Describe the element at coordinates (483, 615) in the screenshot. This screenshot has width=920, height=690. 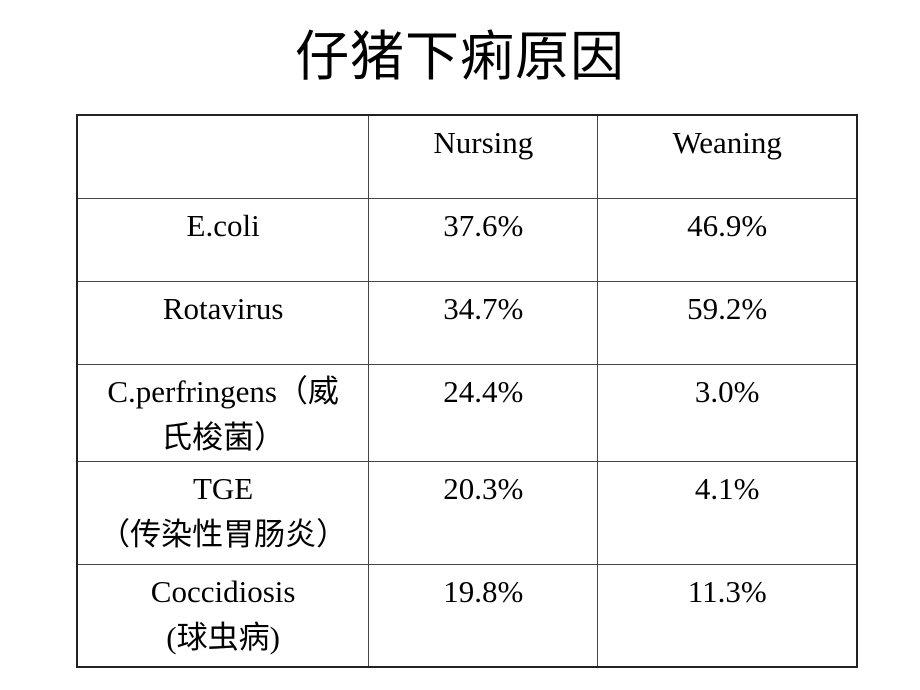
I see `nursing-cell: 19.8%` at that location.